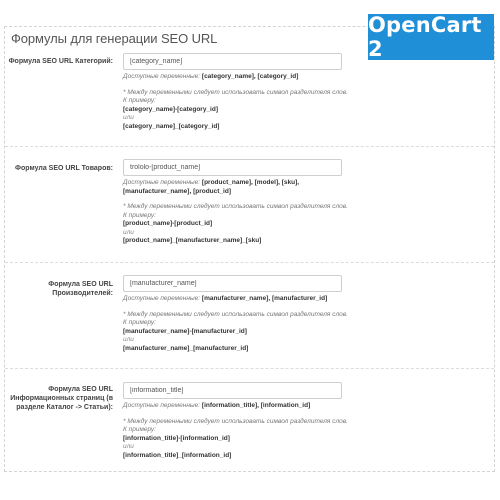  What do you see at coordinates (170, 109) in the screenshot?
I see `example-1: [category_name]-[category_id]` at bounding box center [170, 109].